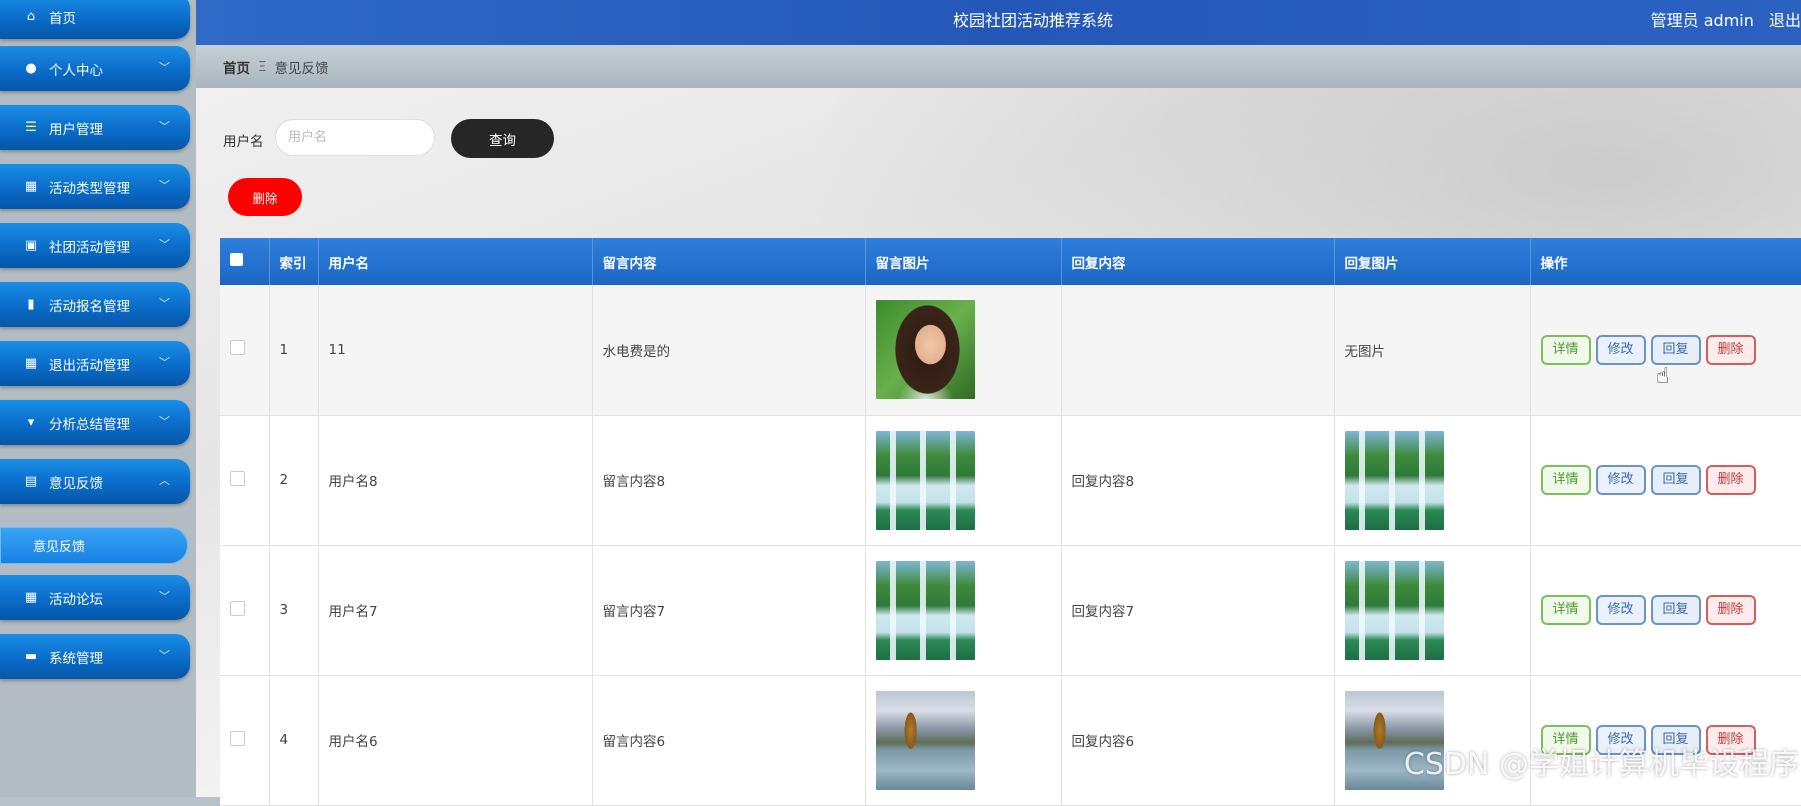  I want to click on column-header: 留言图片, so click(963, 261).